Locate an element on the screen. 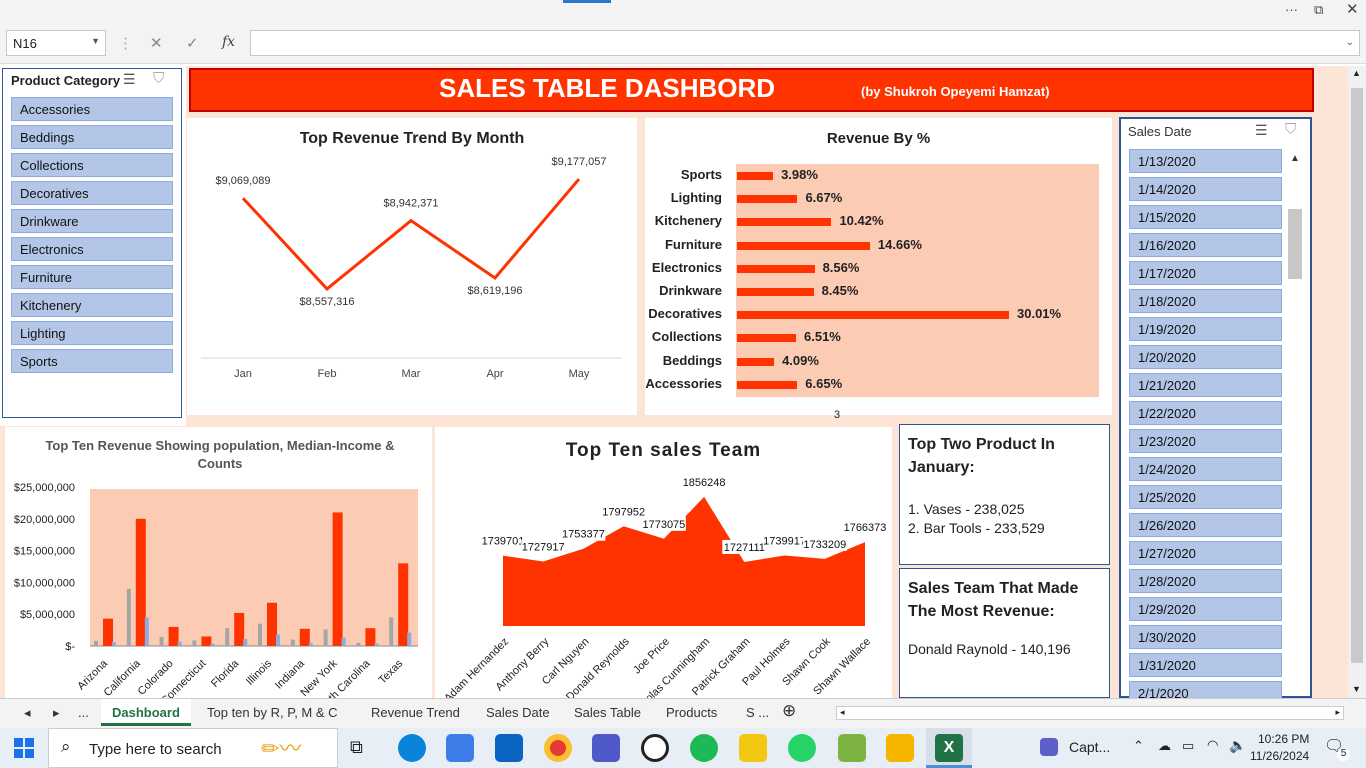 This screenshot has height=768, width=1366. windows-start-icon is located at coordinates (24, 748).